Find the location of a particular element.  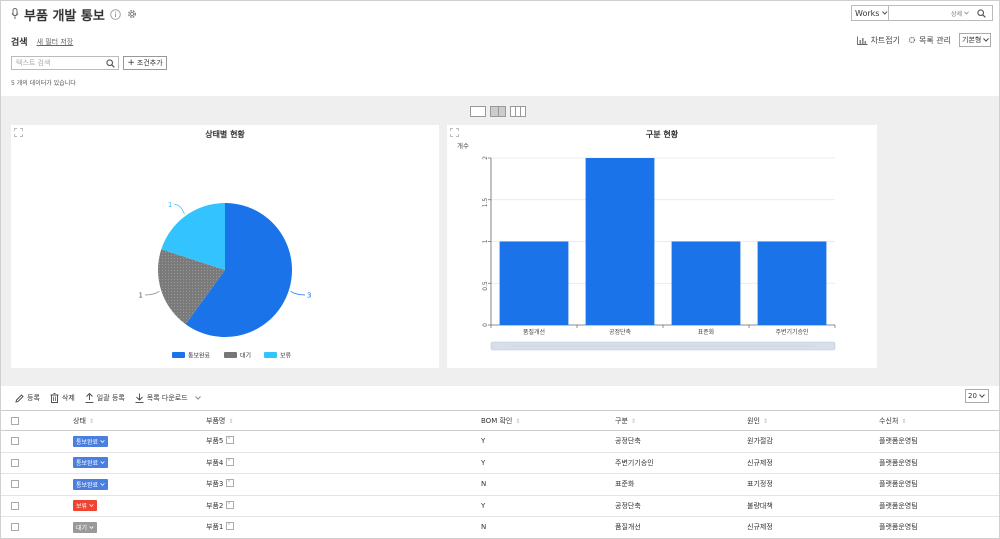

pencil-icon is located at coordinates (19, 398).